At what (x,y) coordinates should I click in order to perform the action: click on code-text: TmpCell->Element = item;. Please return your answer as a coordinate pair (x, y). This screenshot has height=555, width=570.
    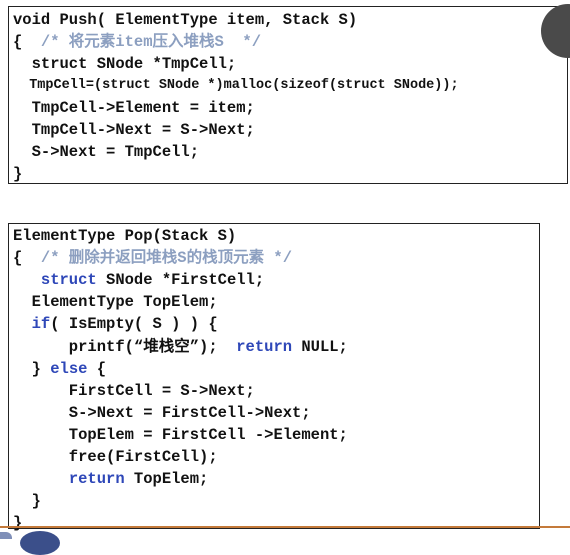
    Looking at the image, I should click on (134, 108).